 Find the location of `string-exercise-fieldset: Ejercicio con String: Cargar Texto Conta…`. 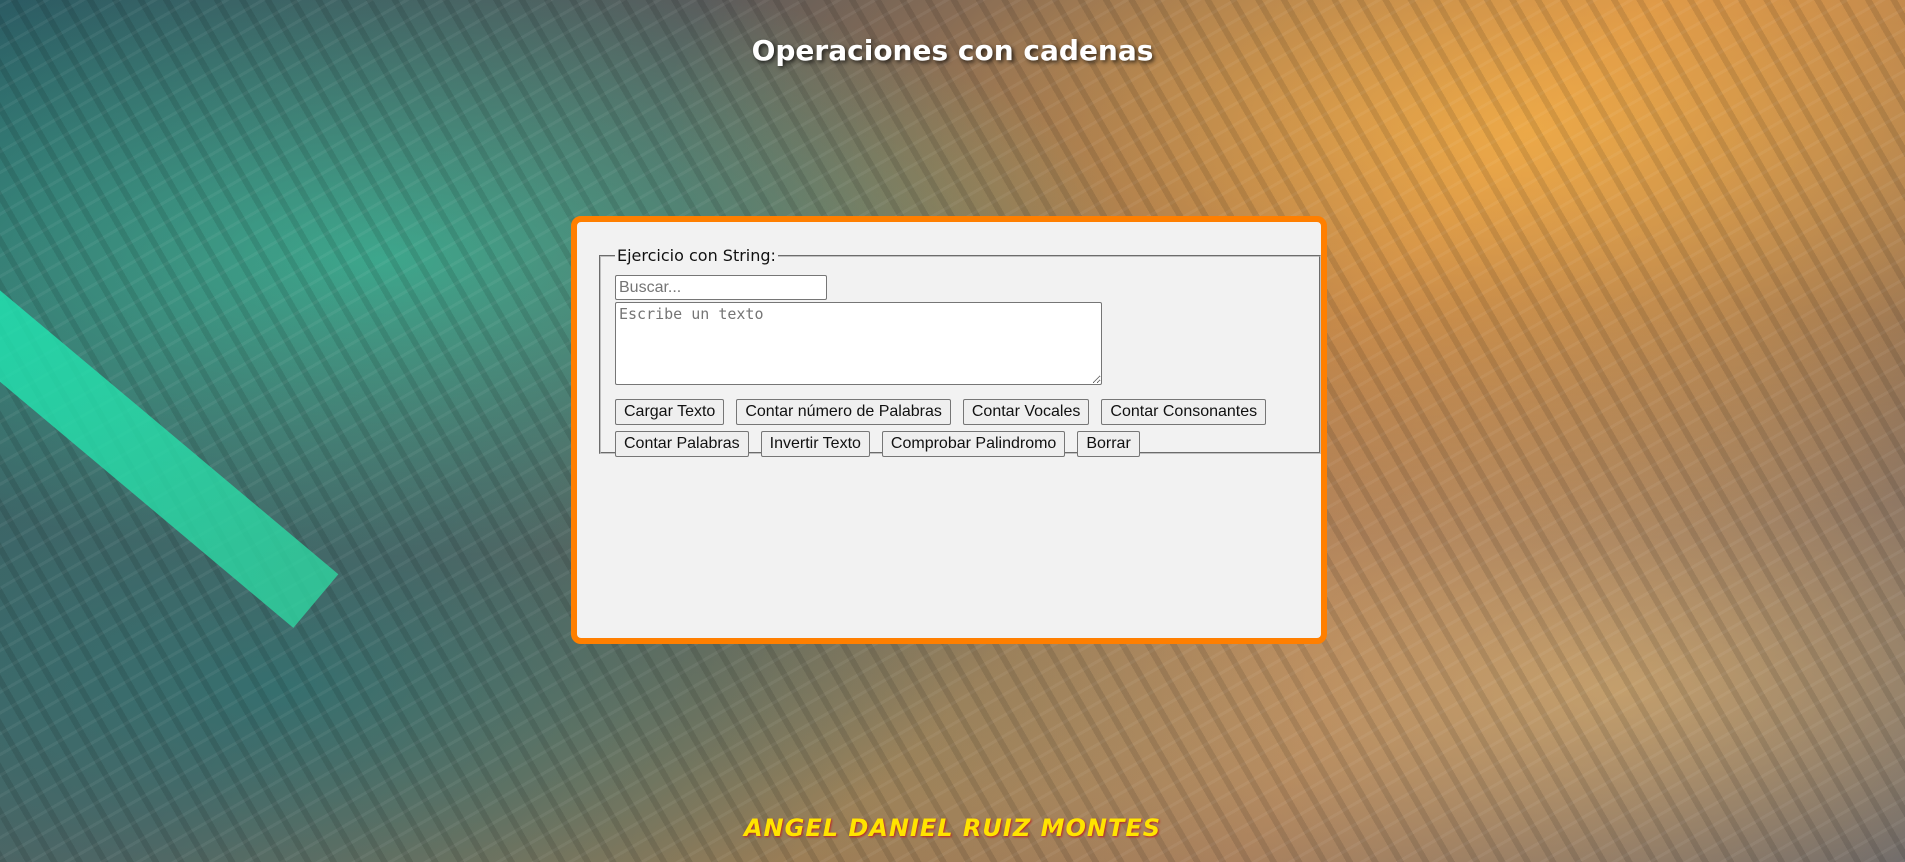

string-exercise-fieldset: Ejercicio con String: Cargar Texto Conta… is located at coordinates (960, 351).